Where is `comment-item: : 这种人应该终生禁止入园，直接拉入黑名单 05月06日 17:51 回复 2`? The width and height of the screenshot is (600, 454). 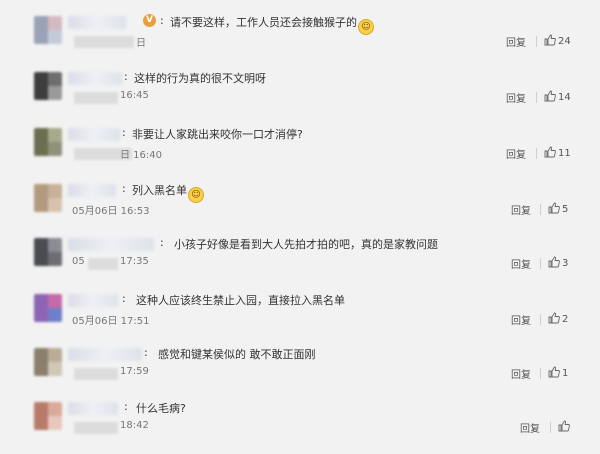
comment-item: : 这种人应该终生禁止入园，直接拉入黑名单 05月06日 17:51 回复 2 is located at coordinates (304, 319).